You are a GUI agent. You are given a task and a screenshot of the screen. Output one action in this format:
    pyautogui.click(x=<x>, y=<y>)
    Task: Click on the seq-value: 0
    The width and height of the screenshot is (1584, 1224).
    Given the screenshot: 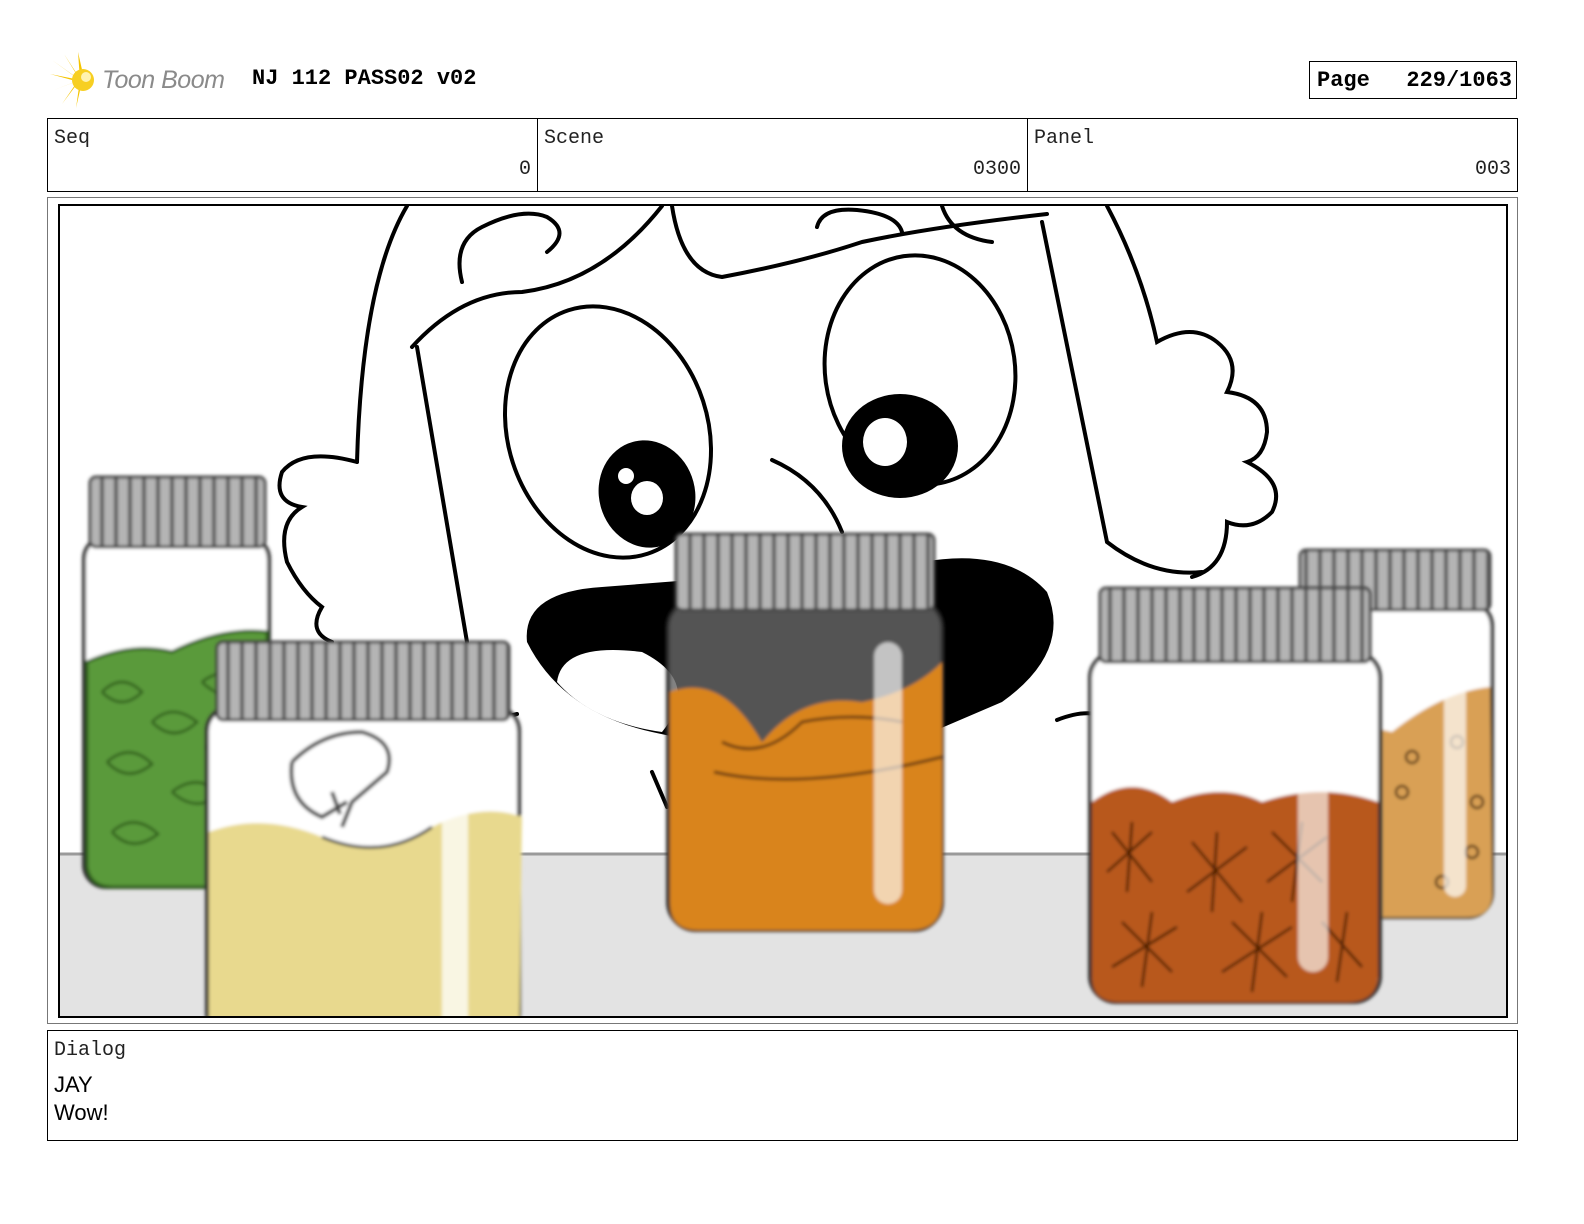 What is the action you would take?
    pyautogui.click(x=524, y=169)
    